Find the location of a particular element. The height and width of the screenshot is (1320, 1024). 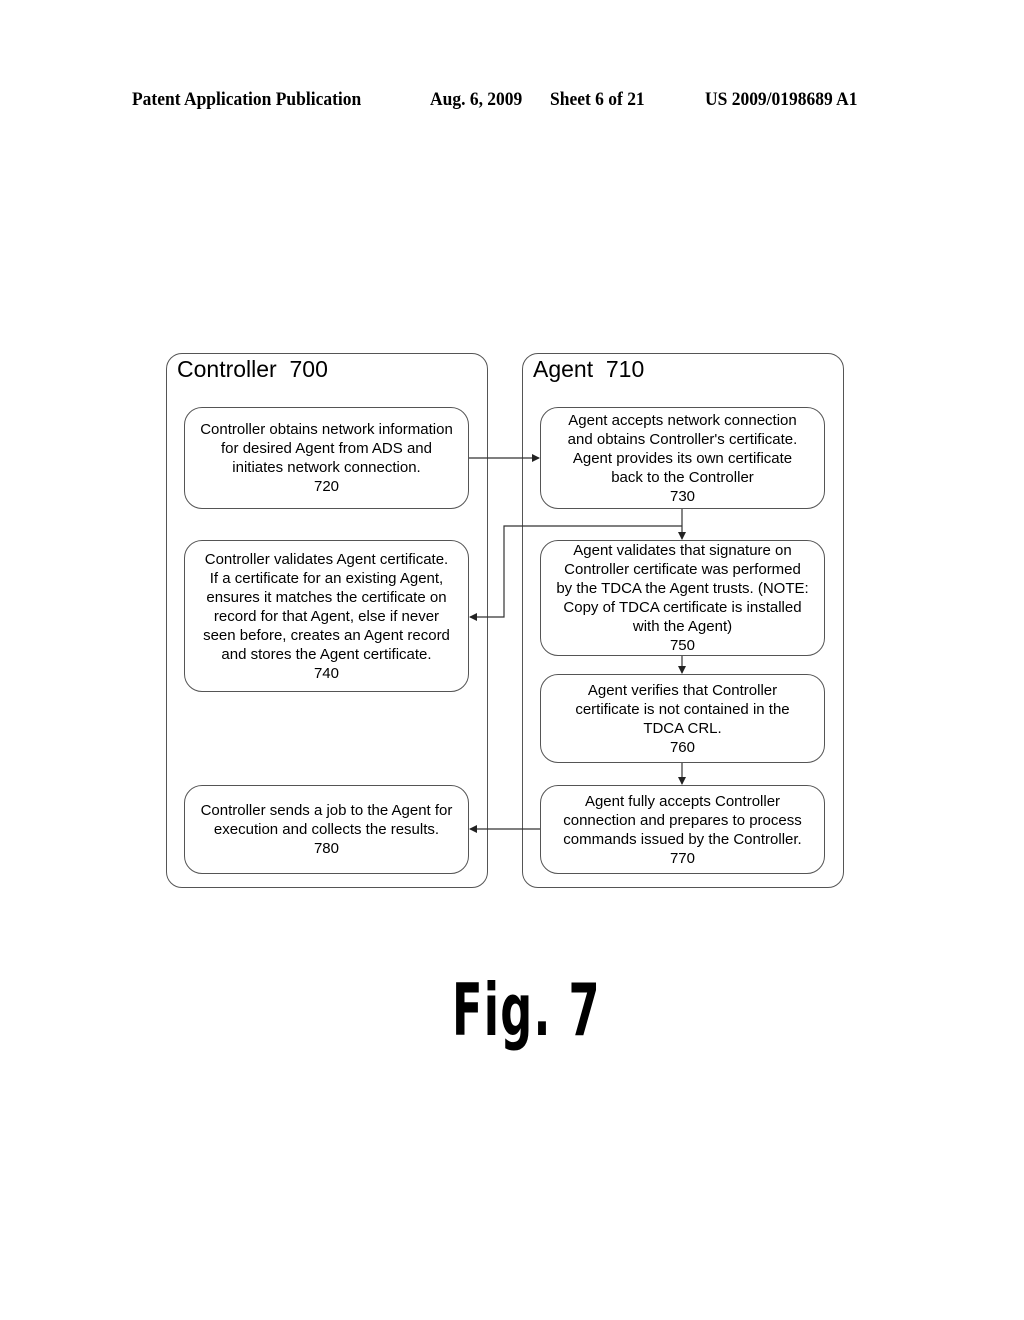

connector-layer is located at coordinates (577, 643).